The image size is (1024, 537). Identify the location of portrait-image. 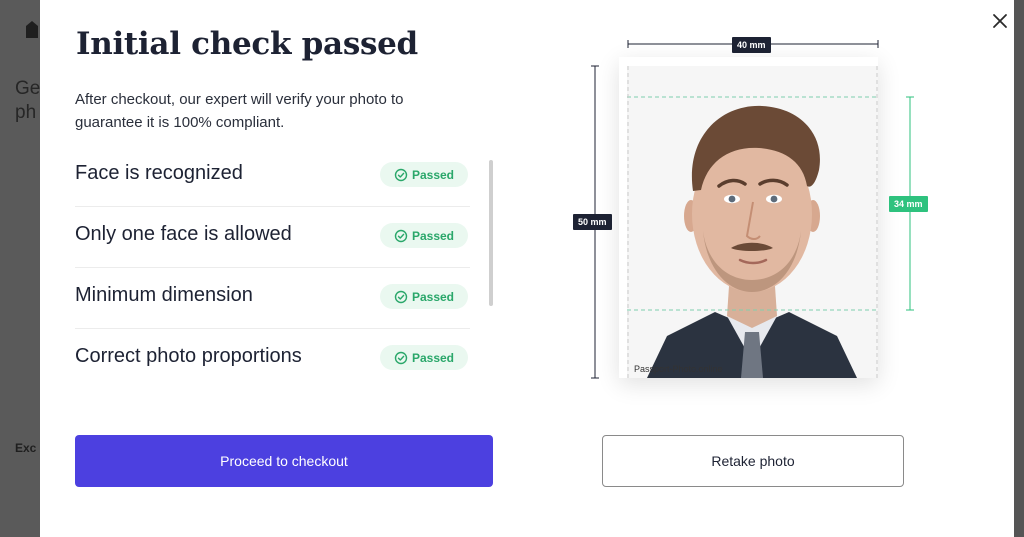
(752, 222).